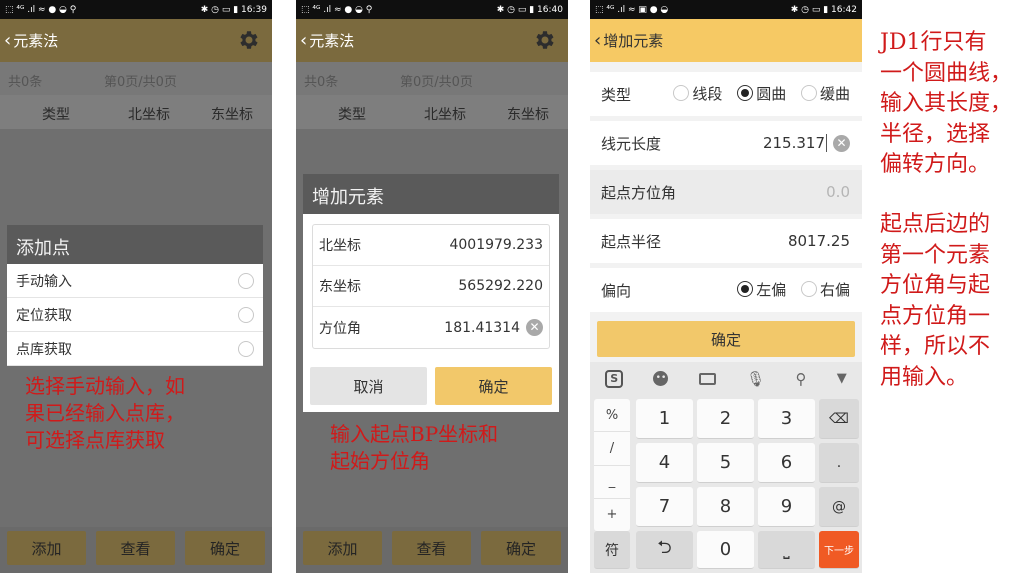 This screenshot has height=573, width=1019. Describe the element at coordinates (800, 379) in the screenshot. I see `search-icon: ⚲` at that location.